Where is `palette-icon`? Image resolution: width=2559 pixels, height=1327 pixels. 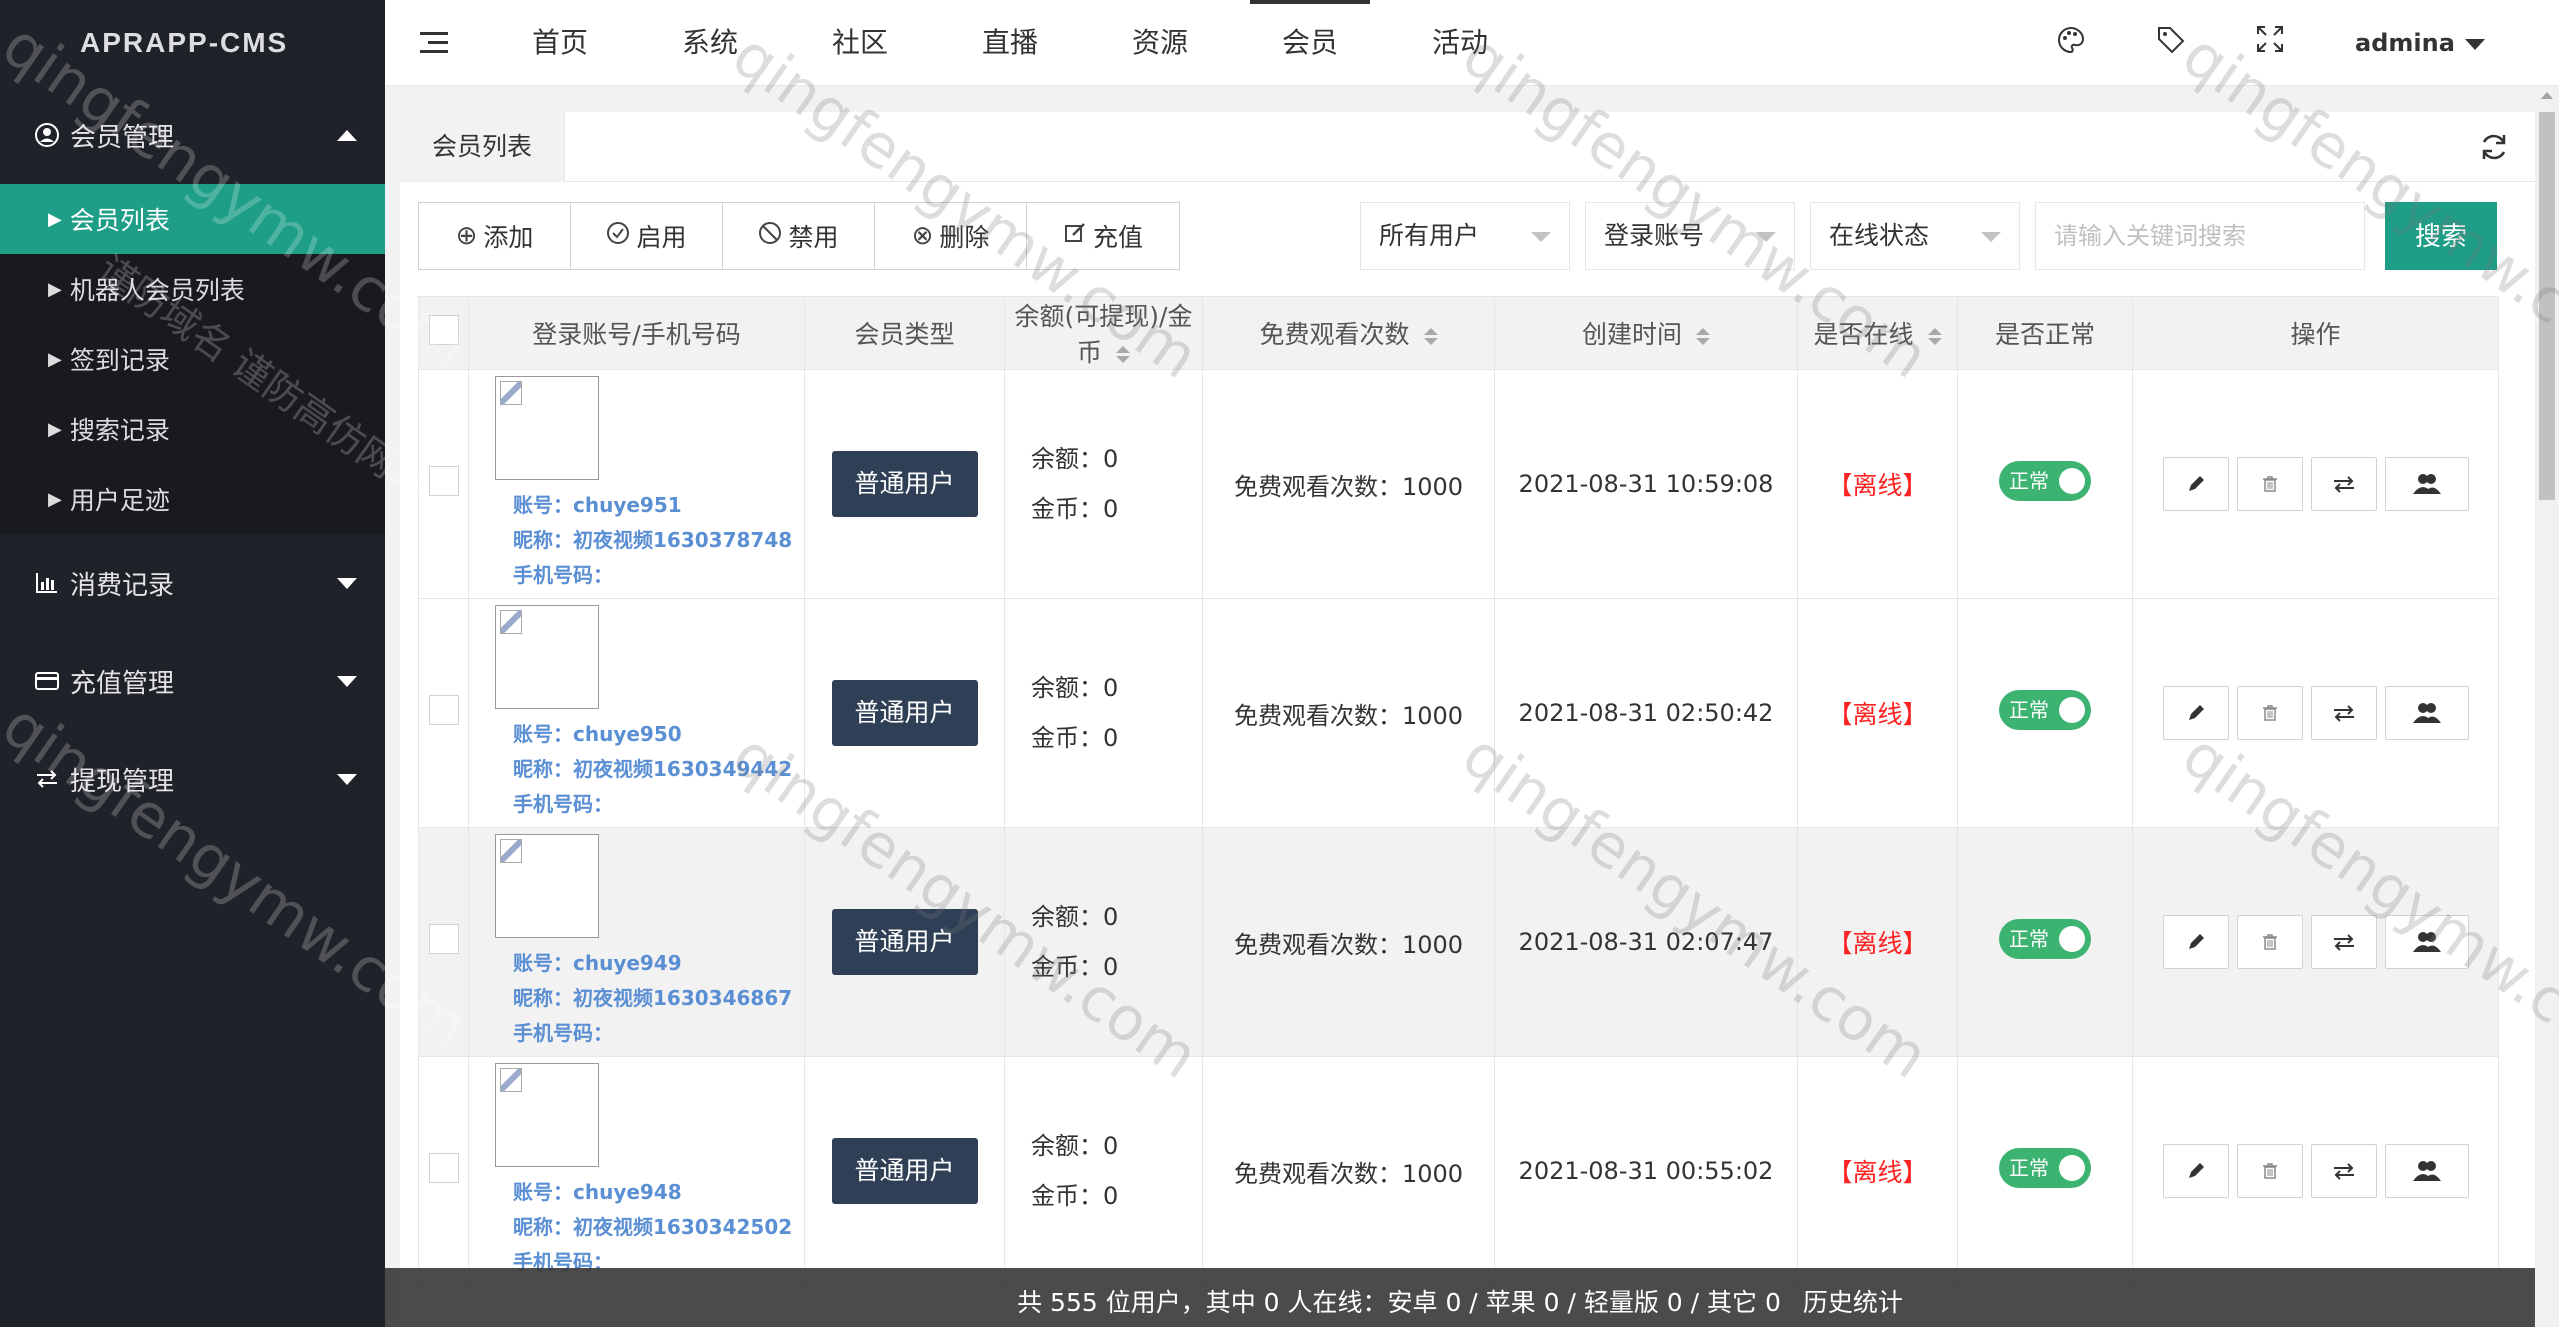
palette-icon is located at coordinates (2073, 42).